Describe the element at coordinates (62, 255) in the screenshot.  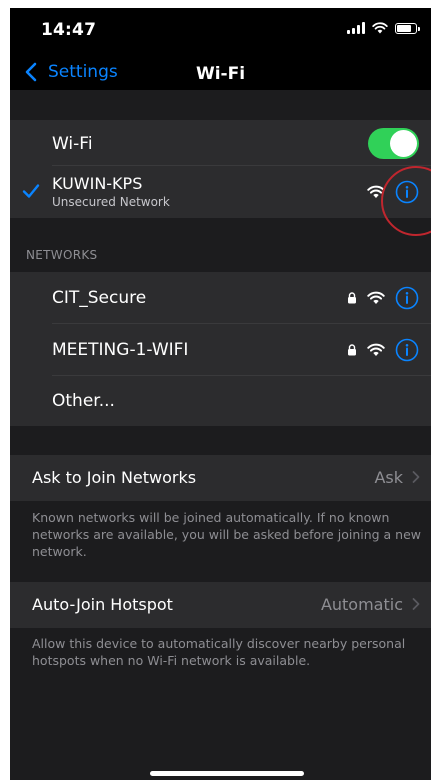
I see `networks-section-header: NETWORKS` at that location.